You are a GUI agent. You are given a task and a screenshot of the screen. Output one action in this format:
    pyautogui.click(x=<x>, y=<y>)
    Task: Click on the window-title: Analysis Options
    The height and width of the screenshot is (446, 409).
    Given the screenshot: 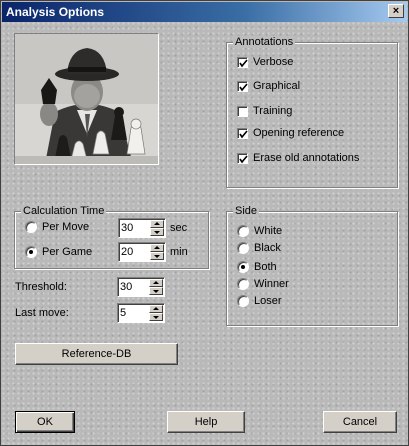 What is the action you would take?
    pyautogui.click(x=55, y=12)
    